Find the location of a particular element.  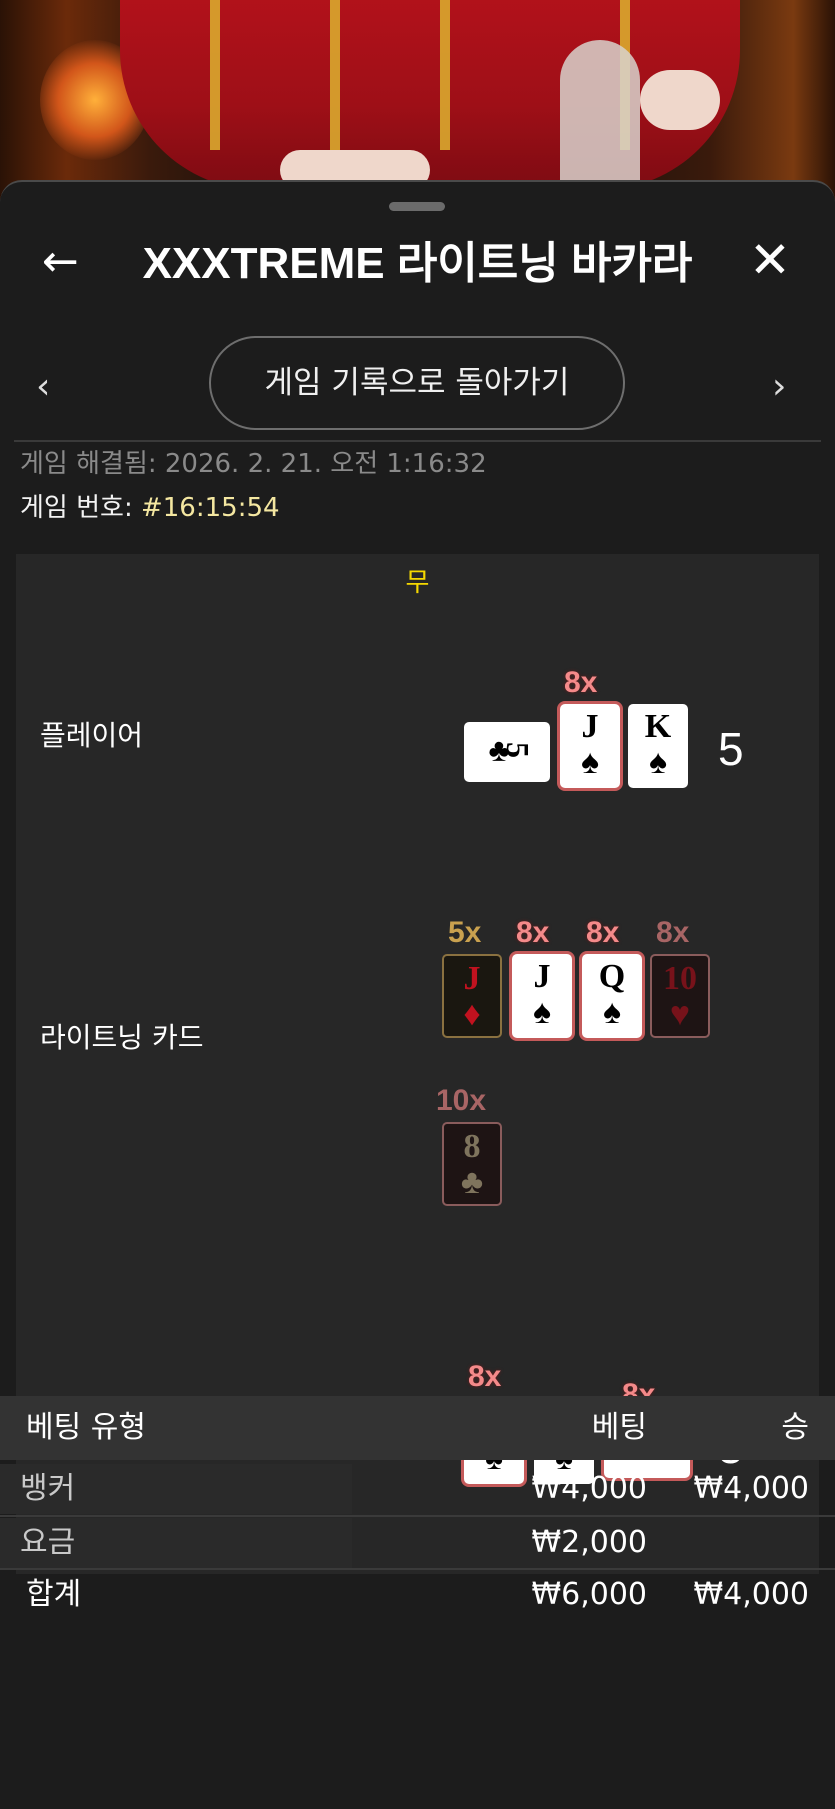

bet-type: 뱅커 is located at coordinates (176, 1489).